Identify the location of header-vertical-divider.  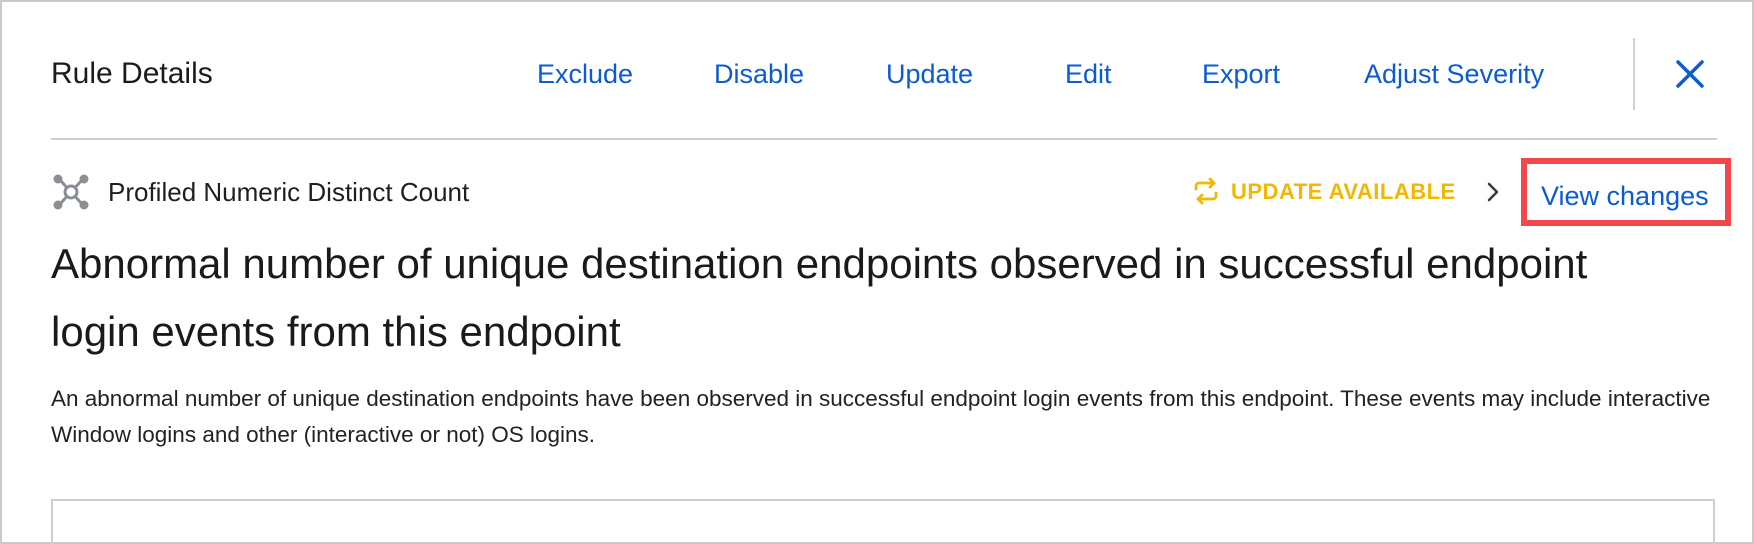
(1634, 74).